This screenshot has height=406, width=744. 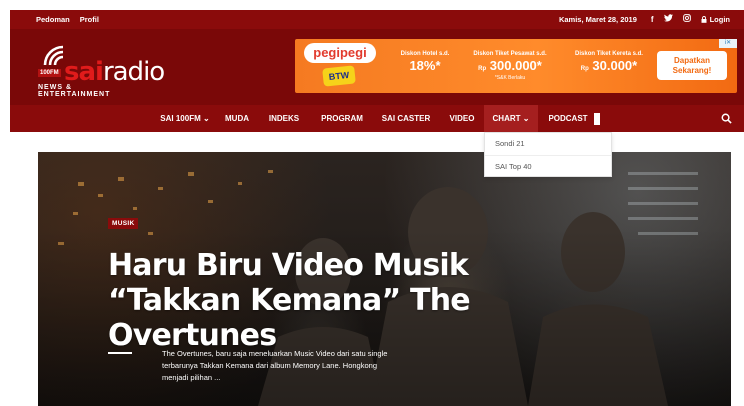 I want to click on ad-brand: pegipegi, so click(x=340, y=53).